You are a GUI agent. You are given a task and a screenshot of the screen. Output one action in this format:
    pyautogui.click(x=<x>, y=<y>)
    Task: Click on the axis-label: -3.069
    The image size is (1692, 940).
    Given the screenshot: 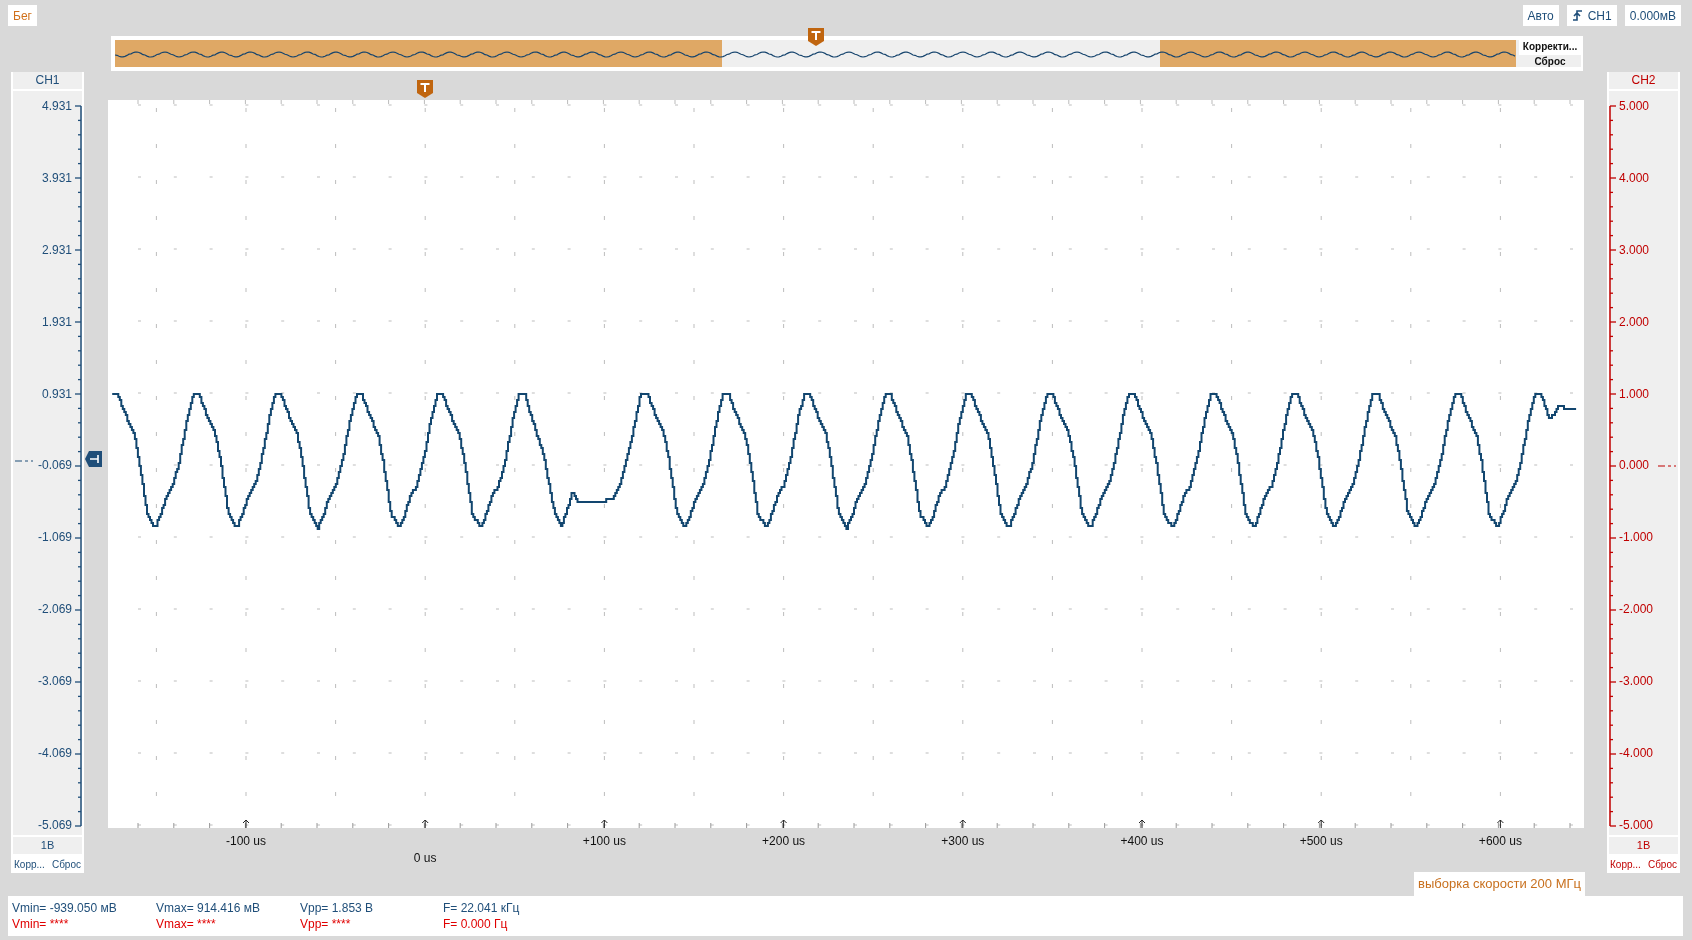 What is the action you would take?
    pyautogui.click(x=54, y=681)
    